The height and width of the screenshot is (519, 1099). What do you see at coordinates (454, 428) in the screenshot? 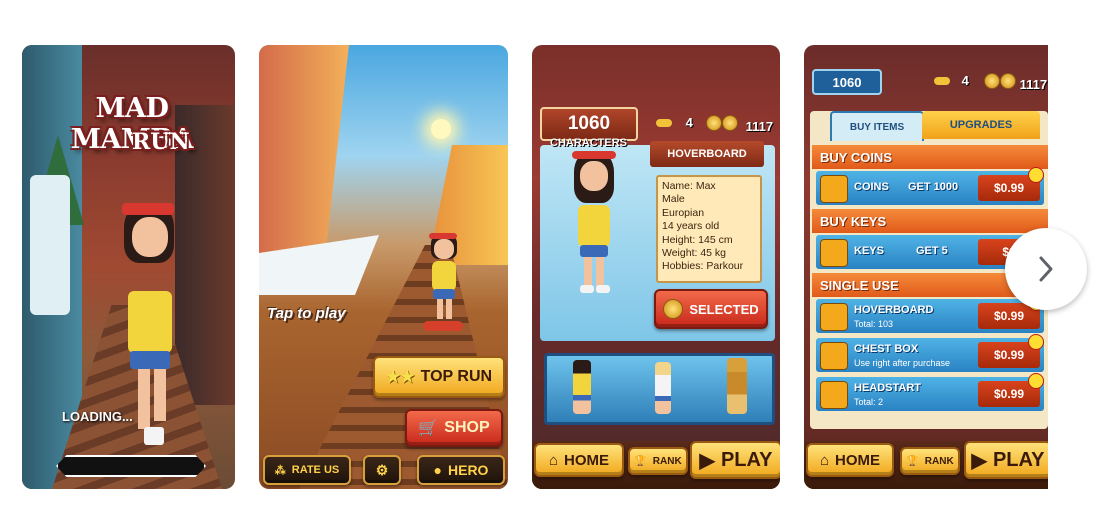
I see `shop-button: 🛒 SHOP` at bounding box center [454, 428].